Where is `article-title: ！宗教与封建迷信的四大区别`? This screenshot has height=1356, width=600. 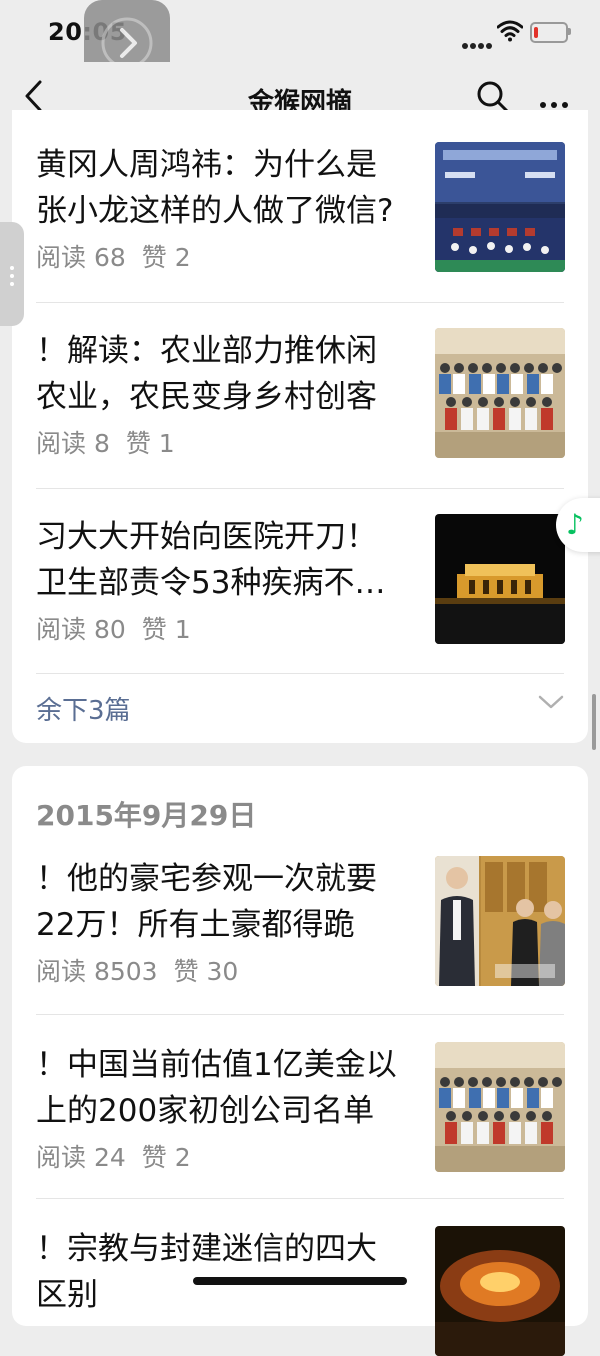 article-title: ！宗教与封建迷信的四大区别 is located at coordinates (206, 1272).